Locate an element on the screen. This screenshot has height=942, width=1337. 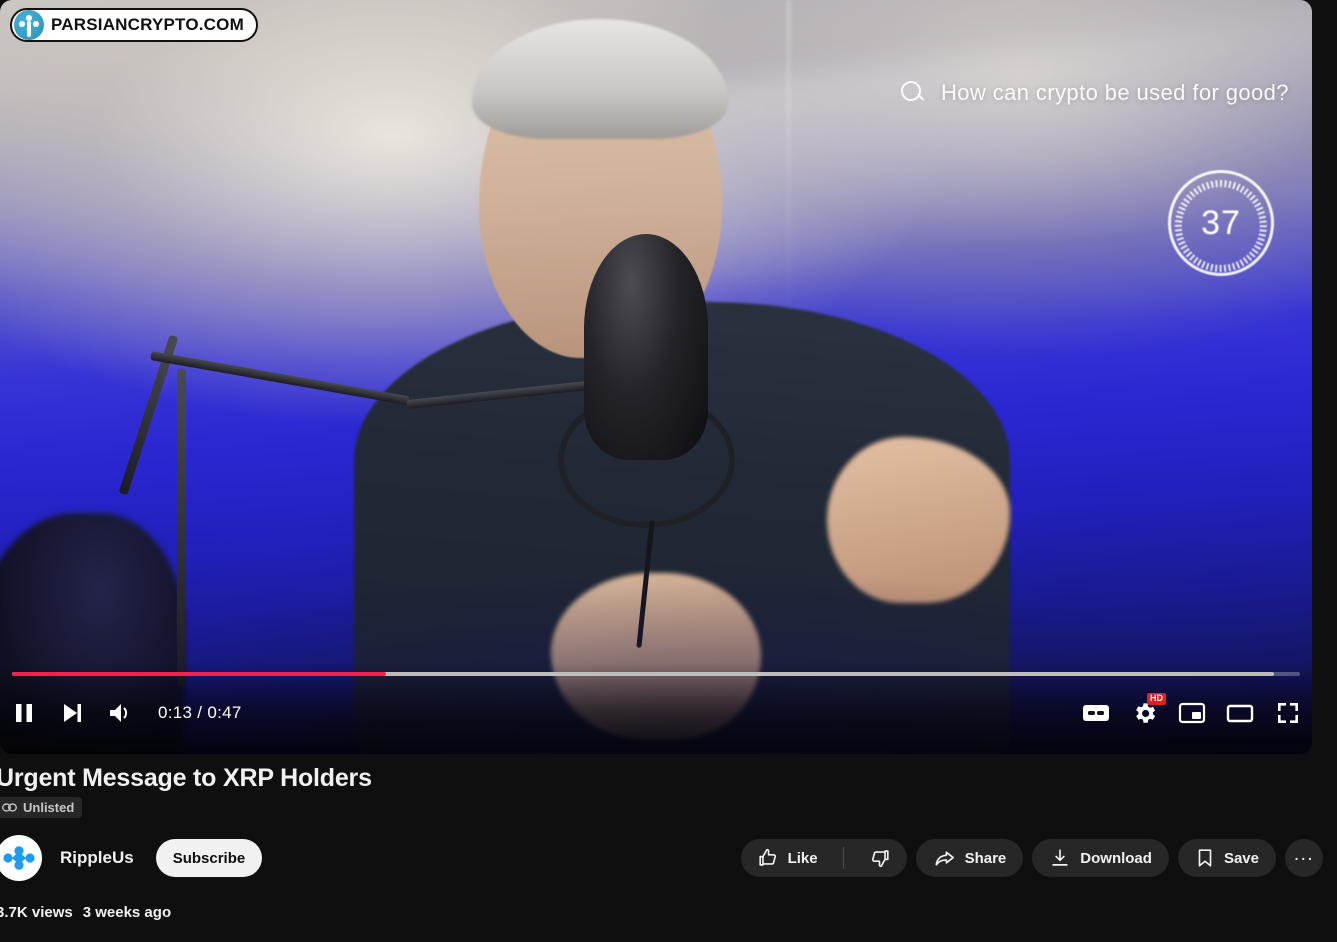
volume-button is located at coordinates (120, 713).